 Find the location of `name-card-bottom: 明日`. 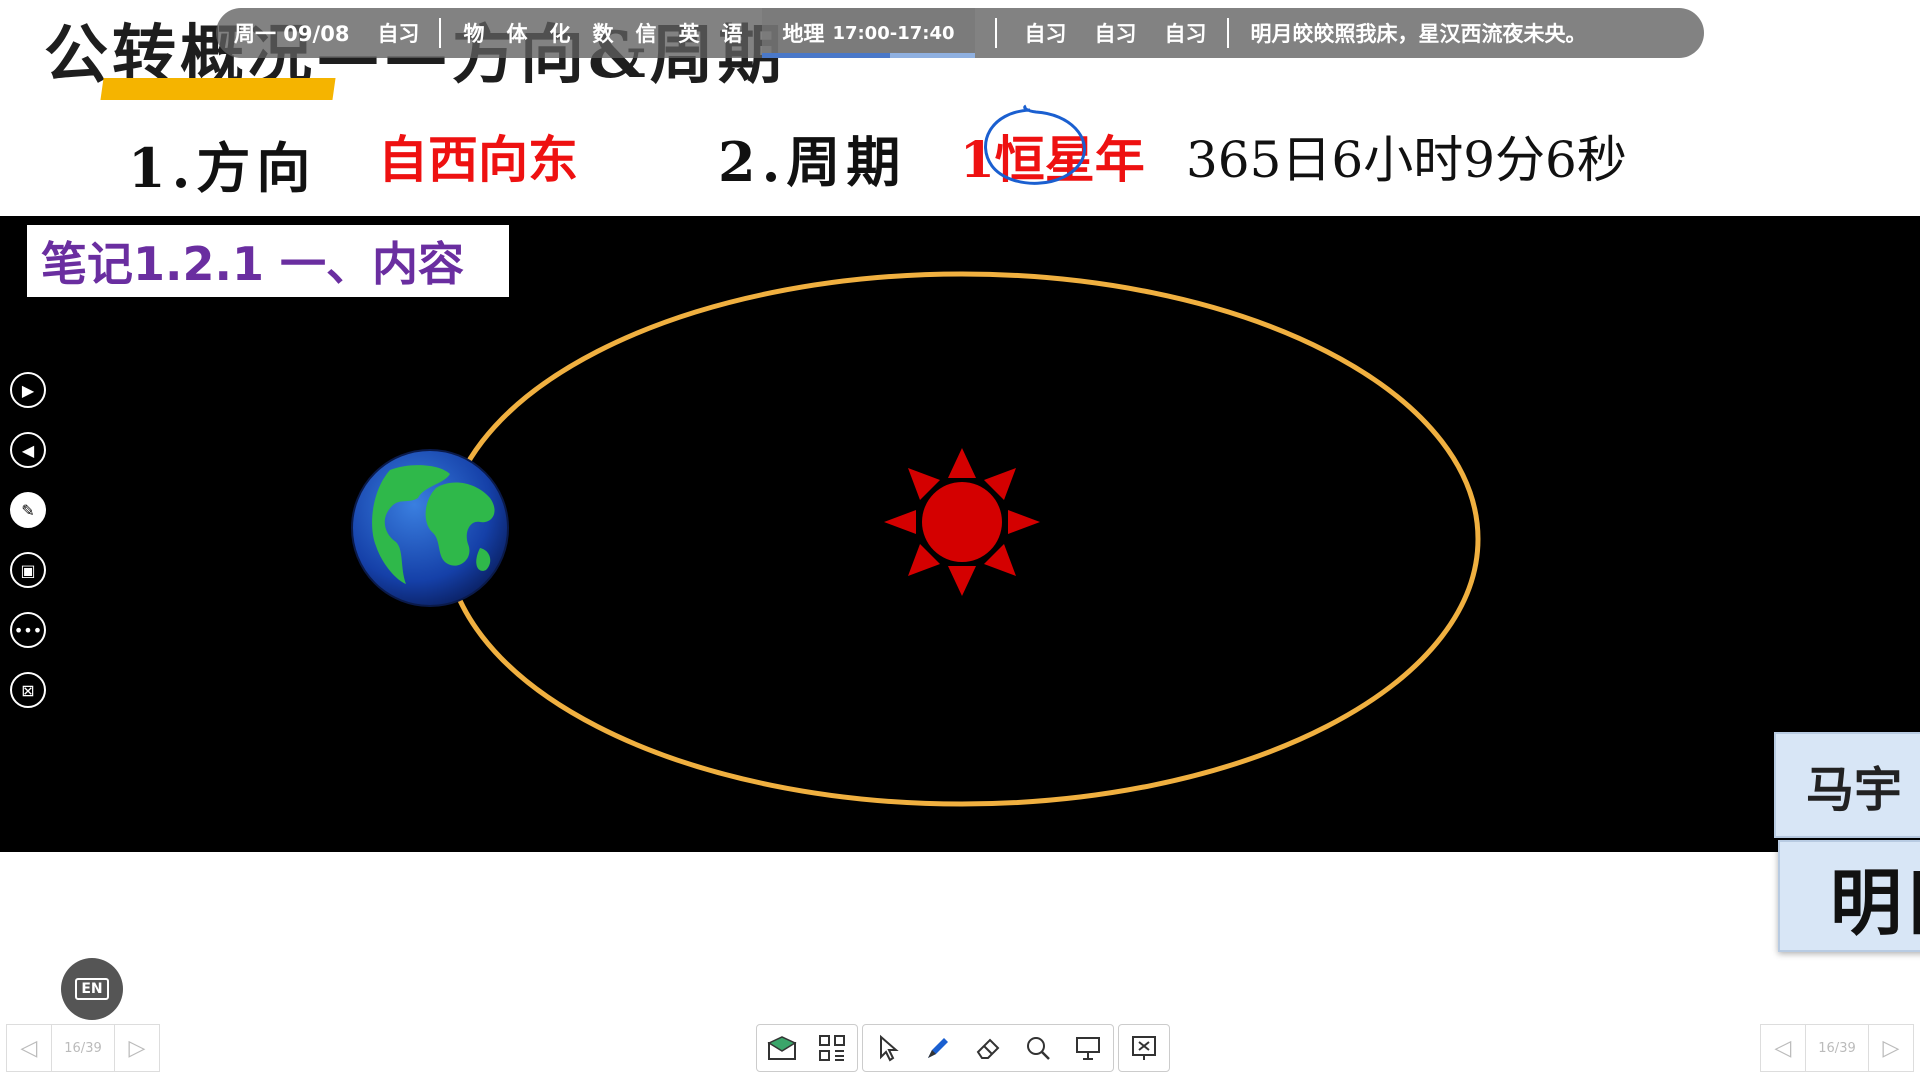

name-card-bottom: 明日 is located at coordinates (1849, 896).